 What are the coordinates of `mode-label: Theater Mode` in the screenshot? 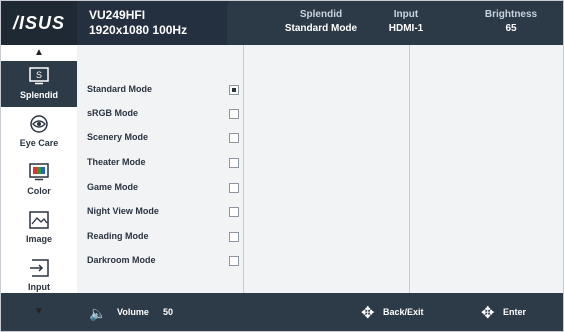 It's located at (116, 162).